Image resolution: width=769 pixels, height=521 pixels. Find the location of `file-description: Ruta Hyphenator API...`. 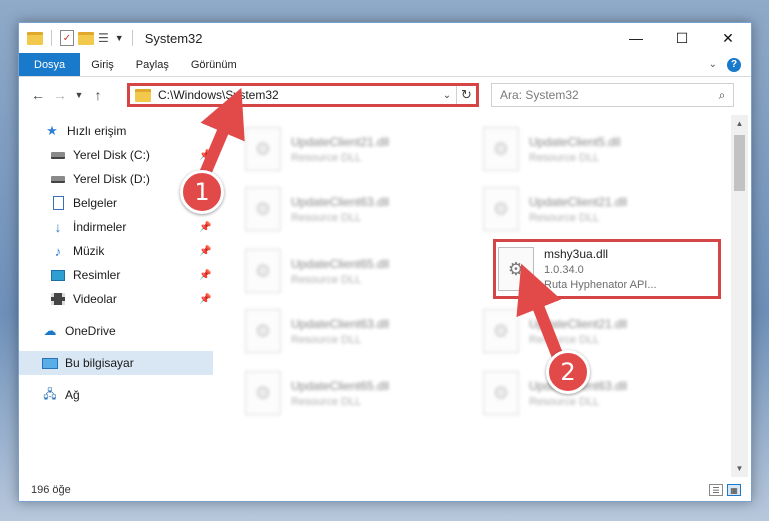

file-description: Ruta Hyphenator API... is located at coordinates (600, 285).